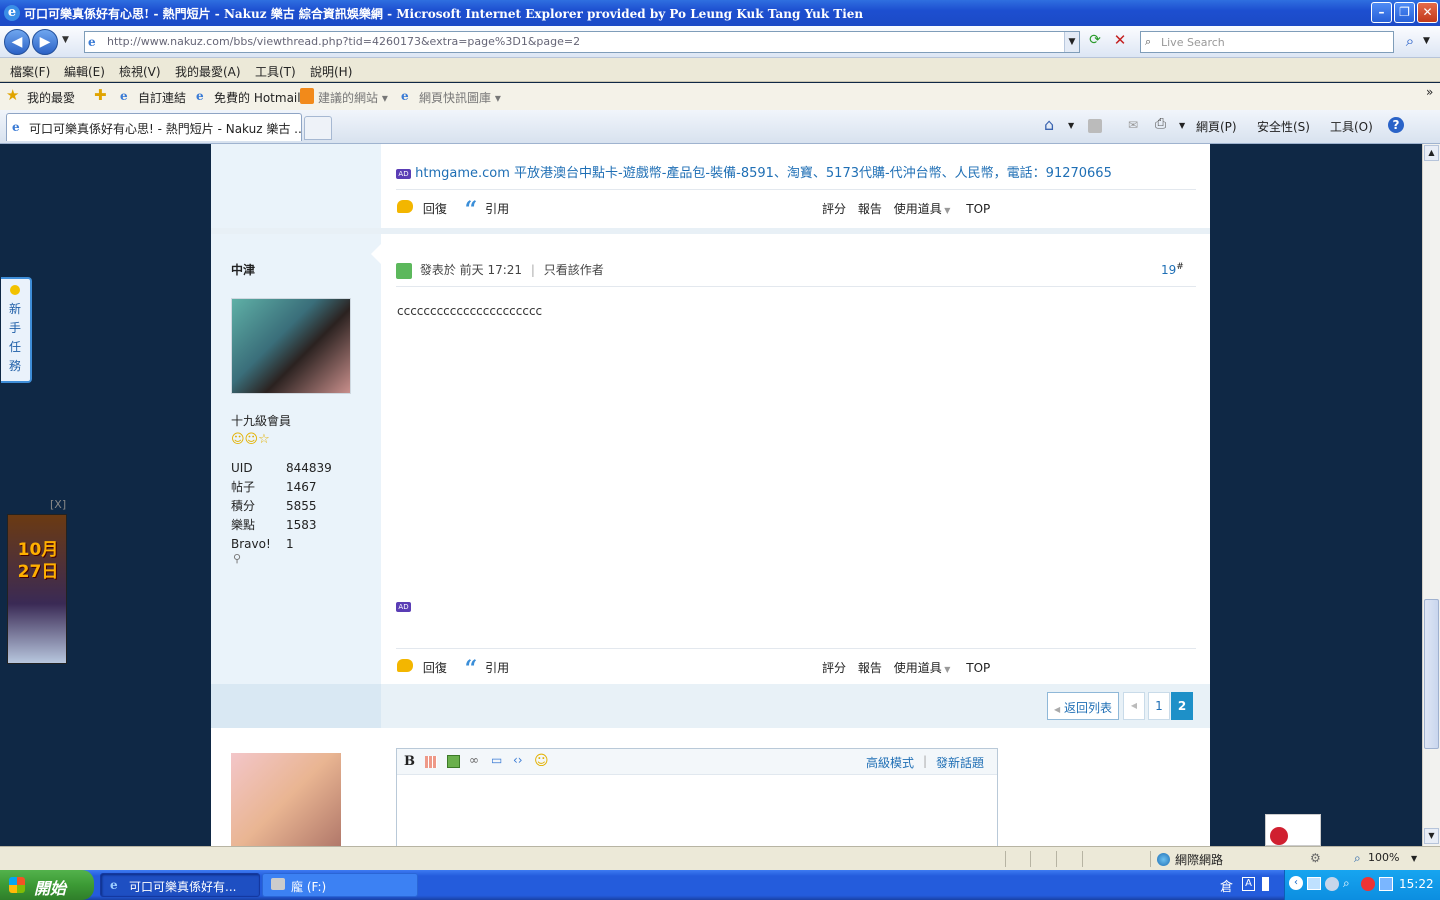 The height and width of the screenshot is (900, 1440). Describe the element at coordinates (431, 762) in the screenshot. I see `color-icon` at that location.